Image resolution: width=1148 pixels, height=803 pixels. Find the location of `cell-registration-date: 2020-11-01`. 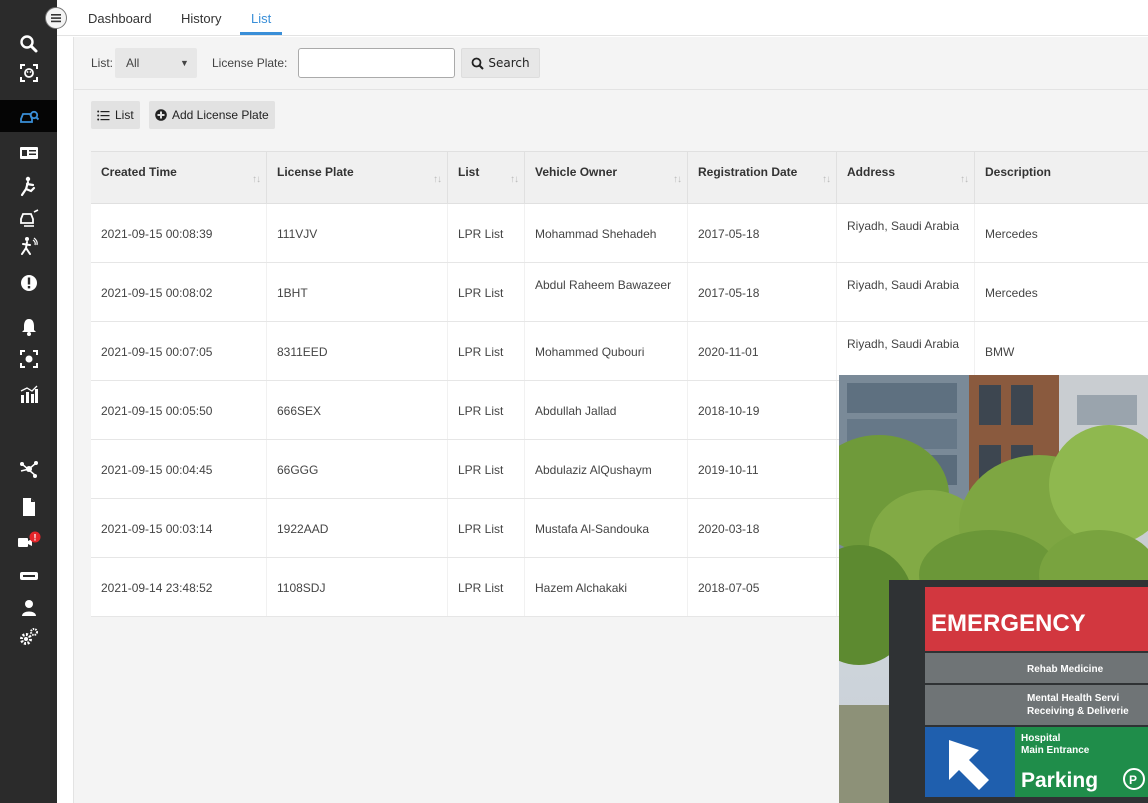

cell-registration-date: 2020-11-01 is located at coordinates (761, 351).